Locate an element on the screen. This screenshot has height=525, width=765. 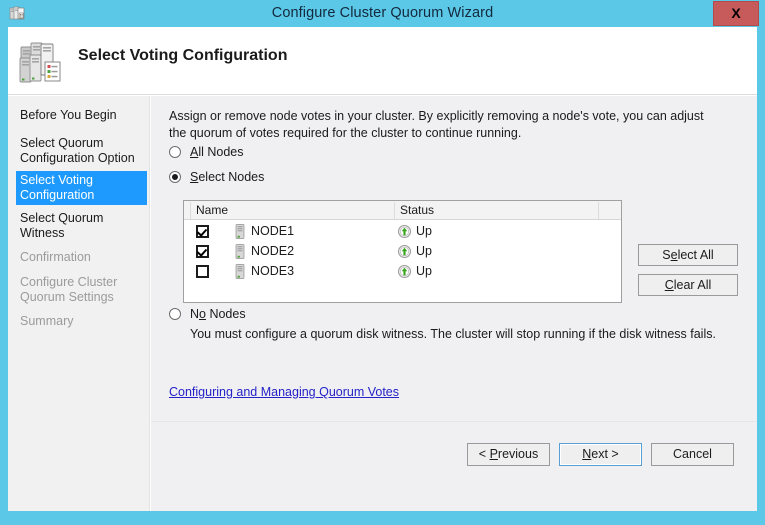
previous-button: < Previous is located at coordinates (508, 454).